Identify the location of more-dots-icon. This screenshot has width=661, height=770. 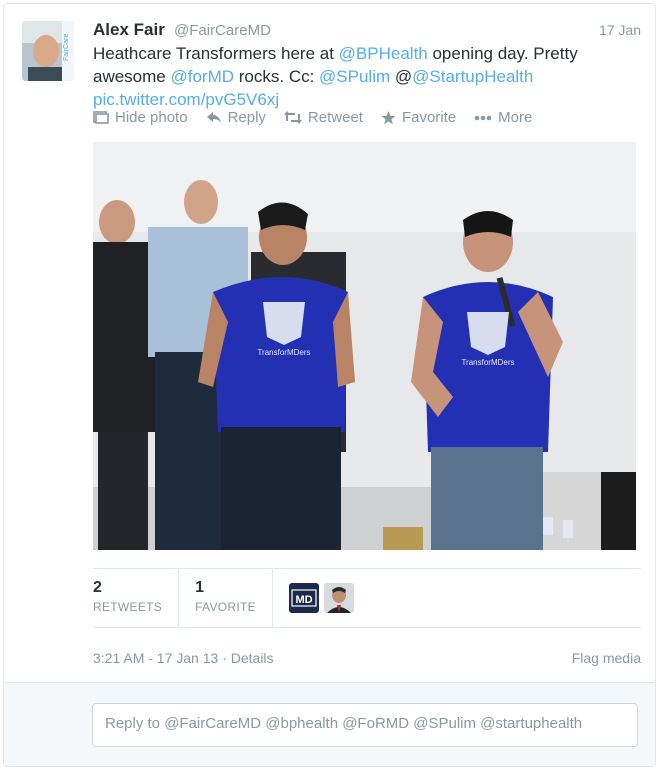
(483, 117).